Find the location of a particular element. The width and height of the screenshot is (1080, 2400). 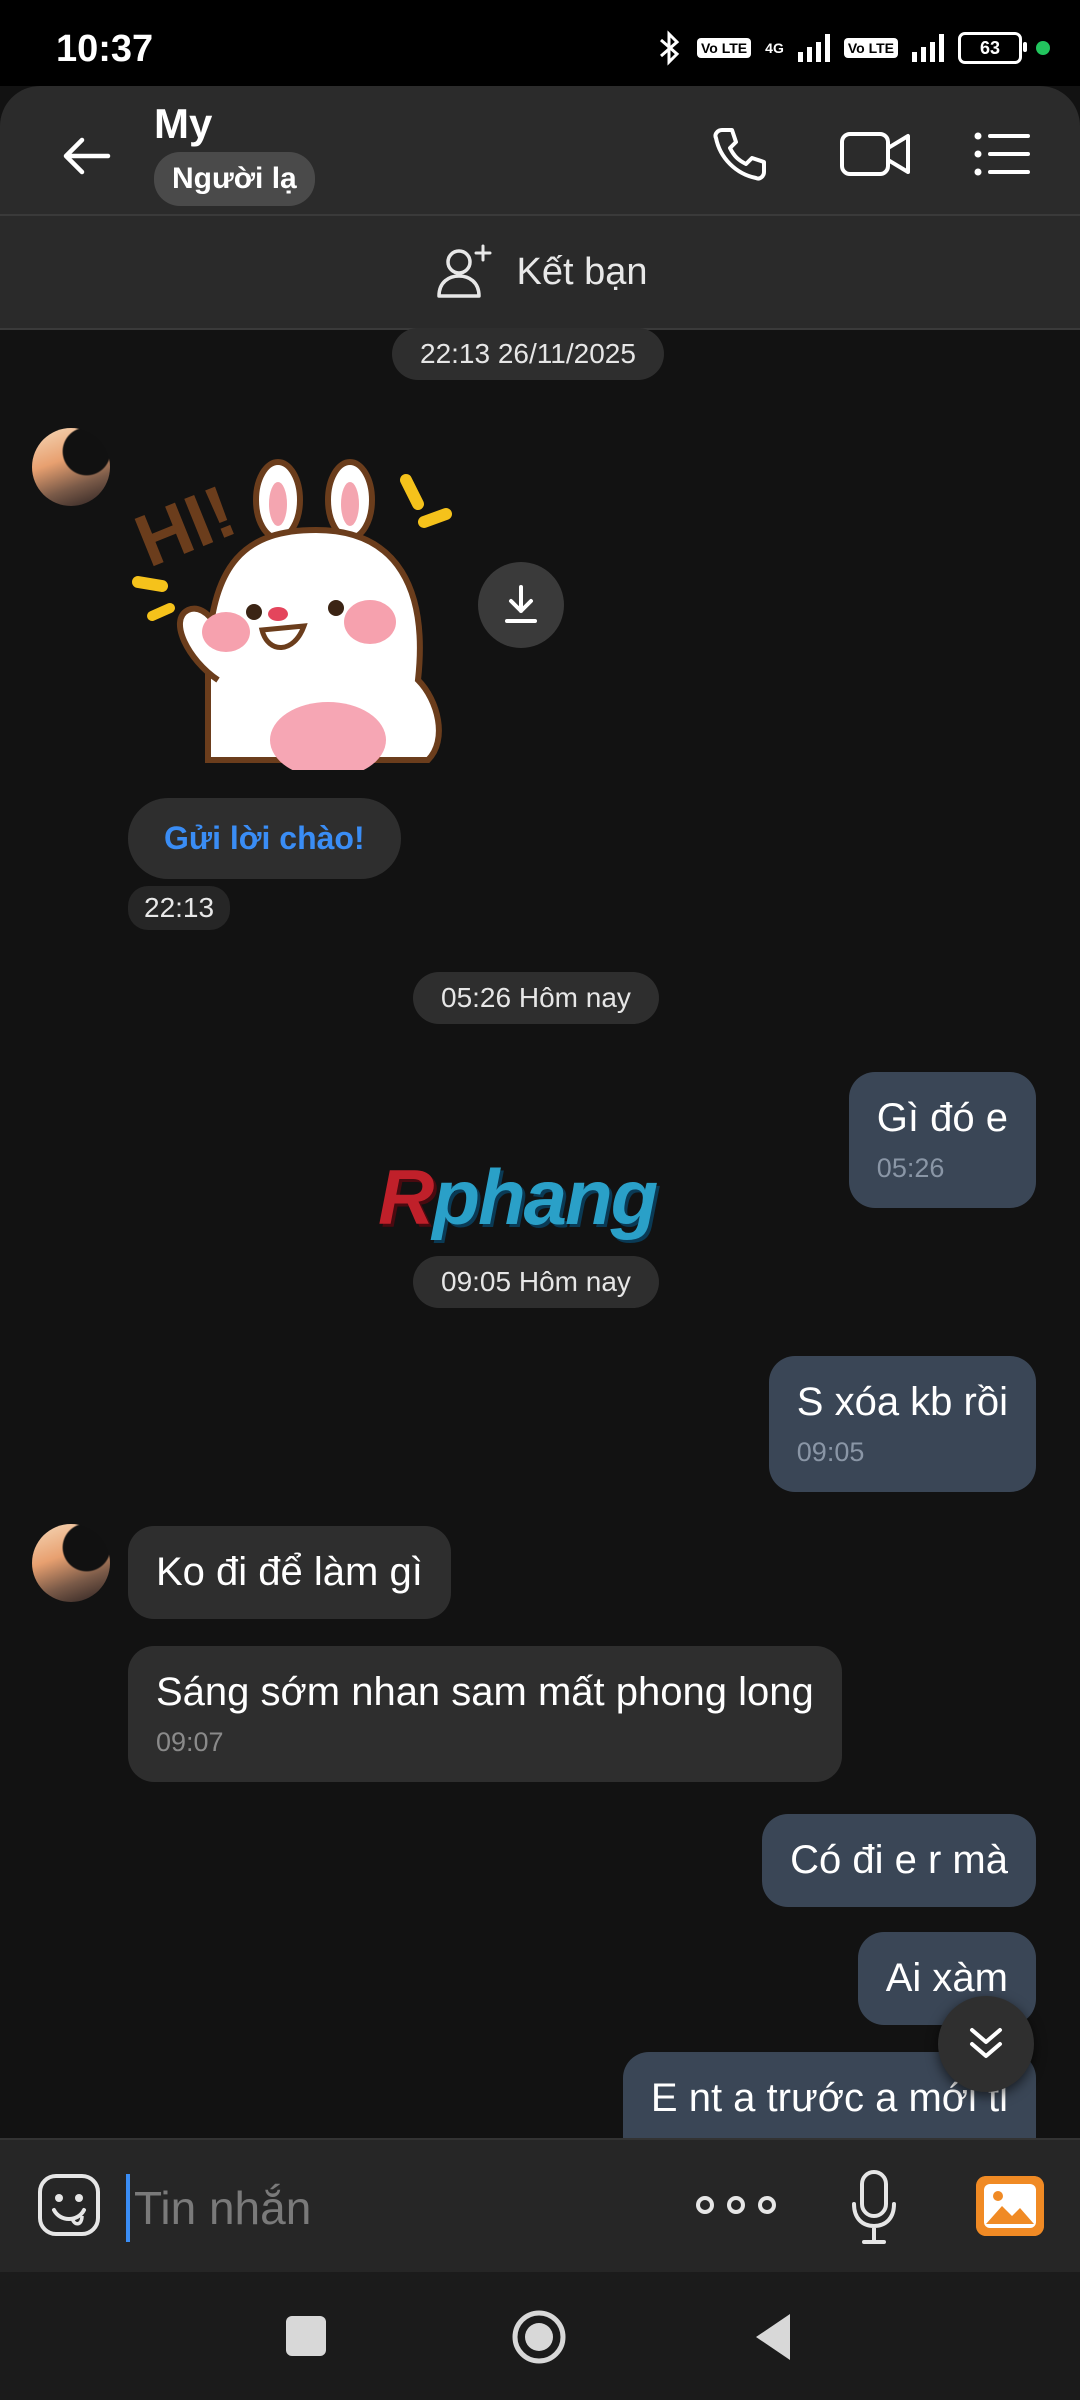

video-camera-icon is located at coordinates (876, 154).